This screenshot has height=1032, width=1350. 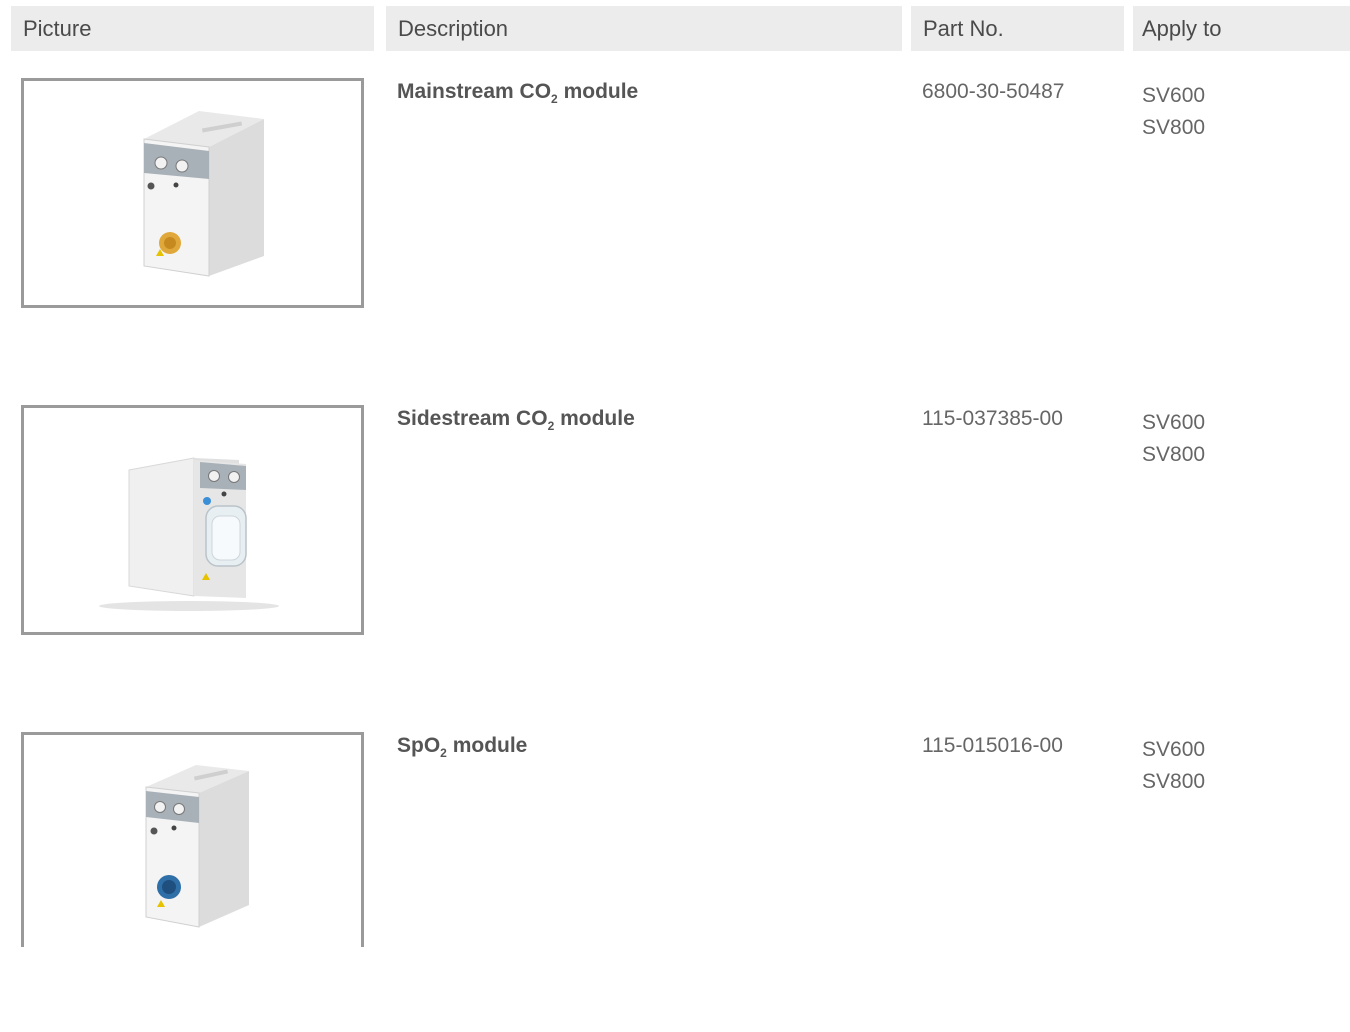 I want to click on header-part-no: Part No., so click(x=1017, y=28).